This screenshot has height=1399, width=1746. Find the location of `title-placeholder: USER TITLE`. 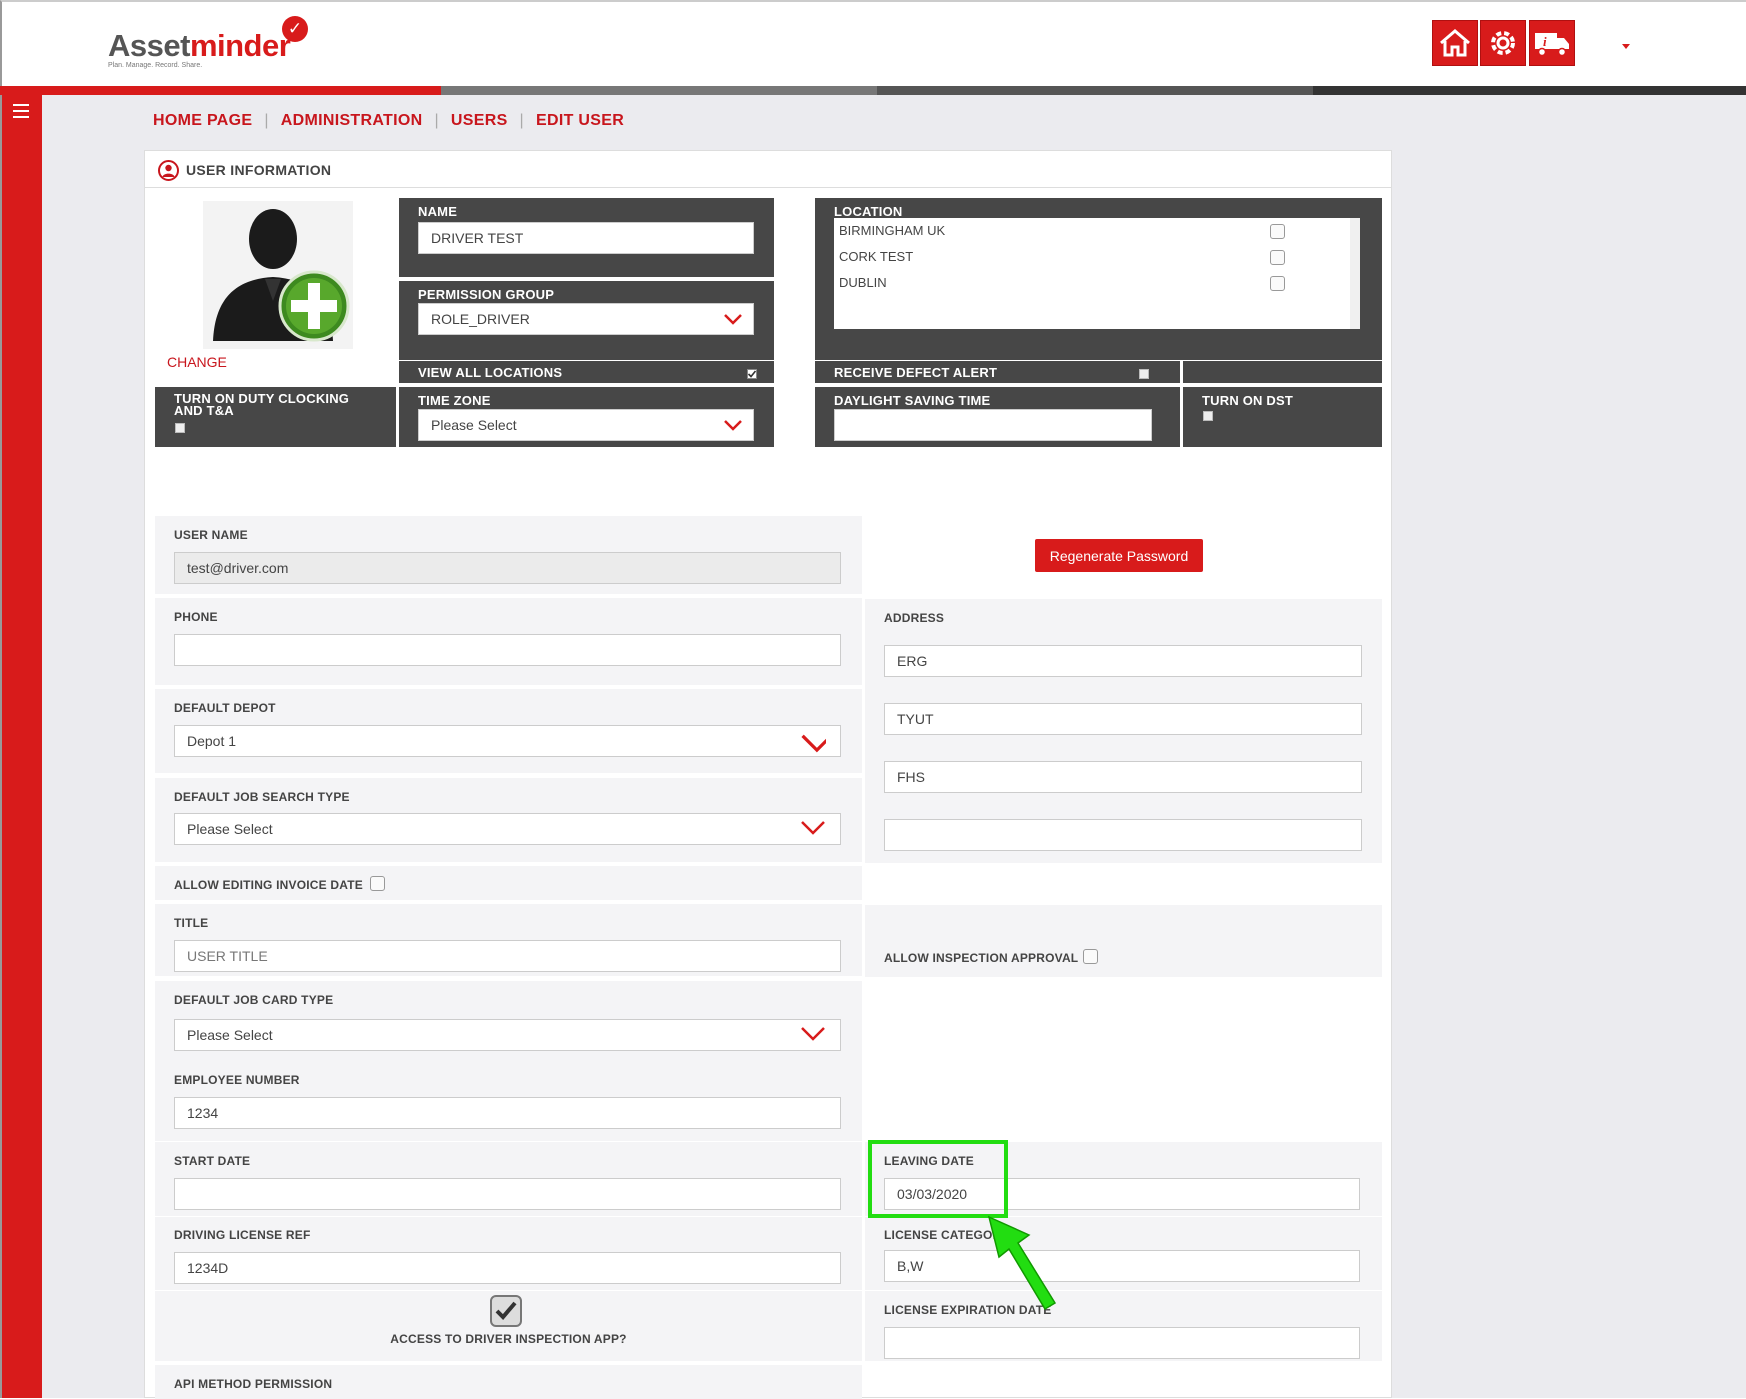

title-placeholder: USER TITLE is located at coordinates (227, 956).